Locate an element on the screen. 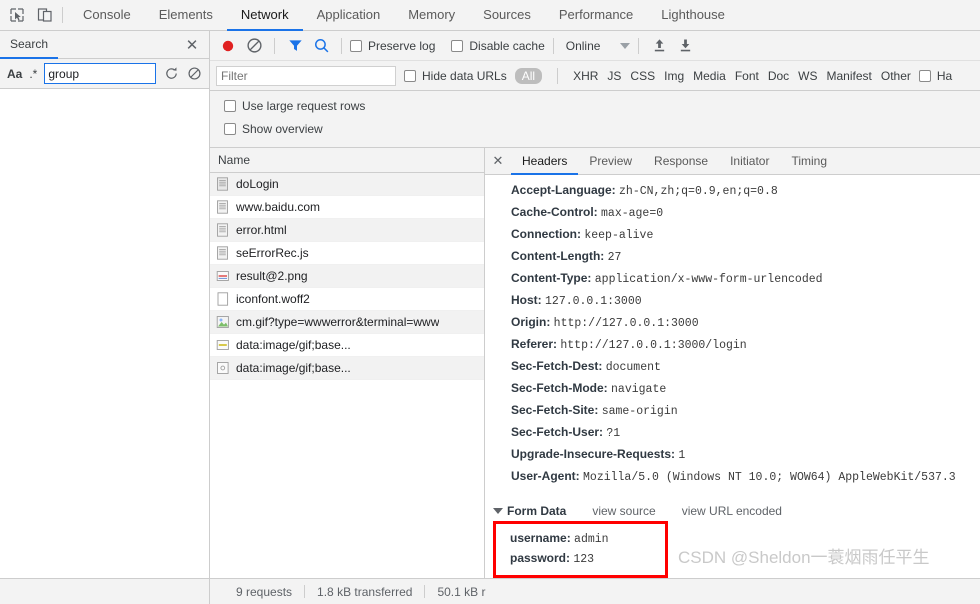 Image resolution: width=980 pixels, height=604 pixels. header-value: 27 is located at coordinates (614, 257).